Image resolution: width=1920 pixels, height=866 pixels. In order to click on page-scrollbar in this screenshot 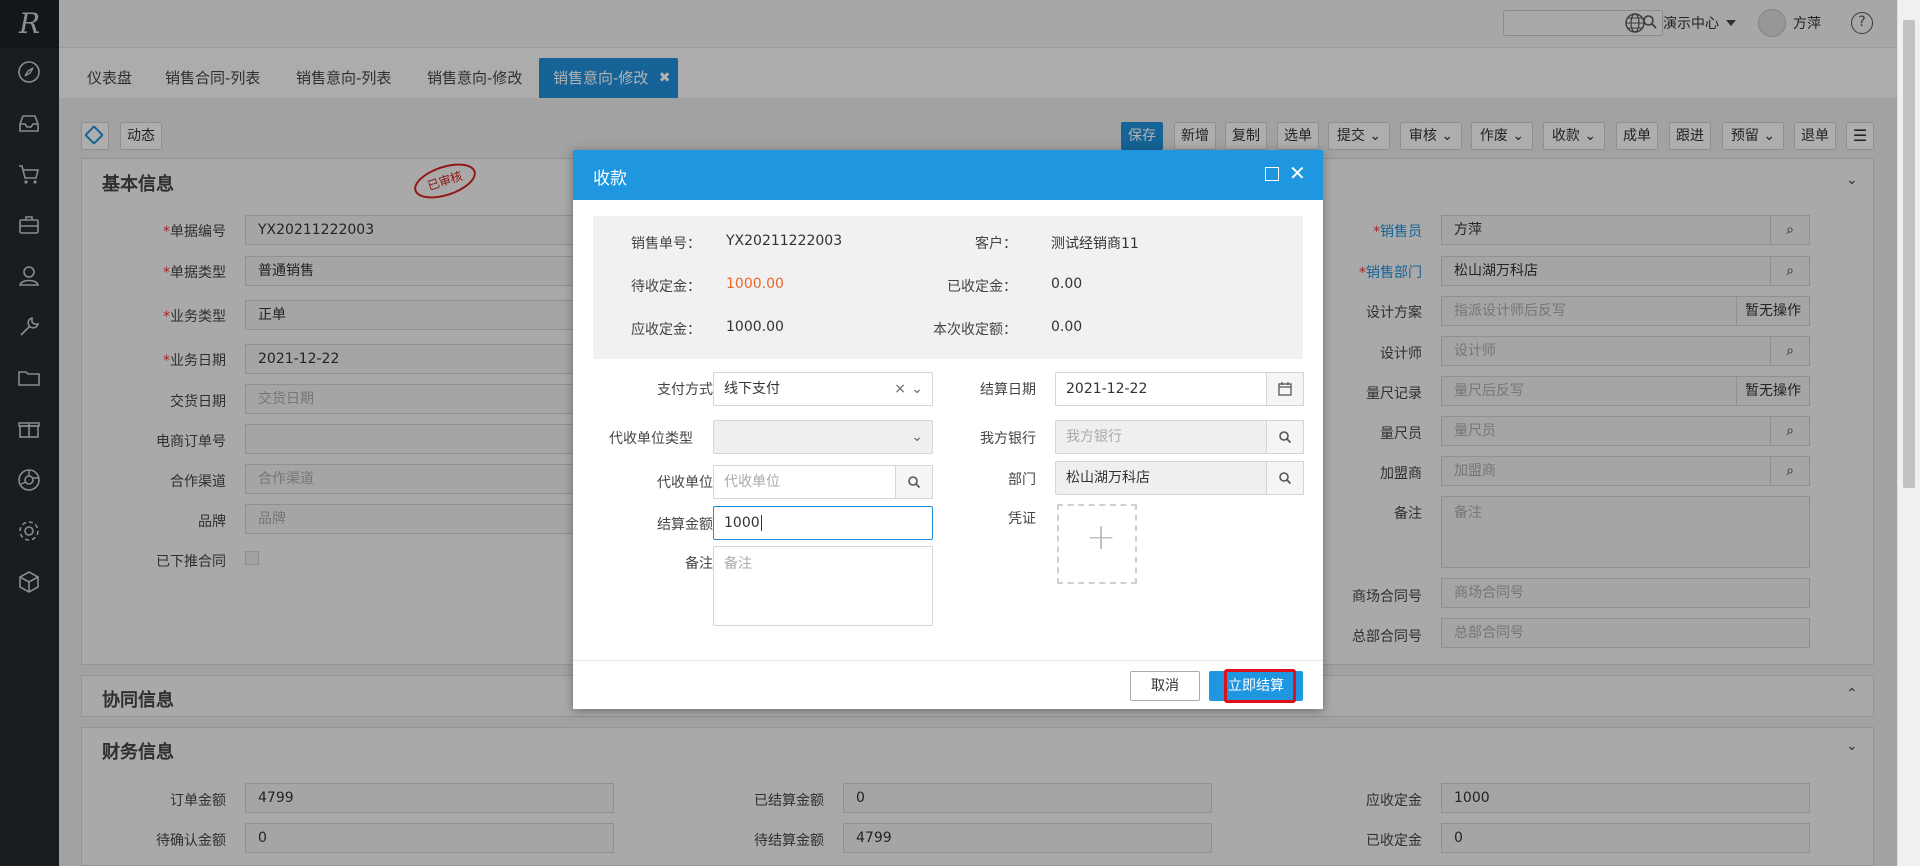, I will do `click(1908, 433)`.